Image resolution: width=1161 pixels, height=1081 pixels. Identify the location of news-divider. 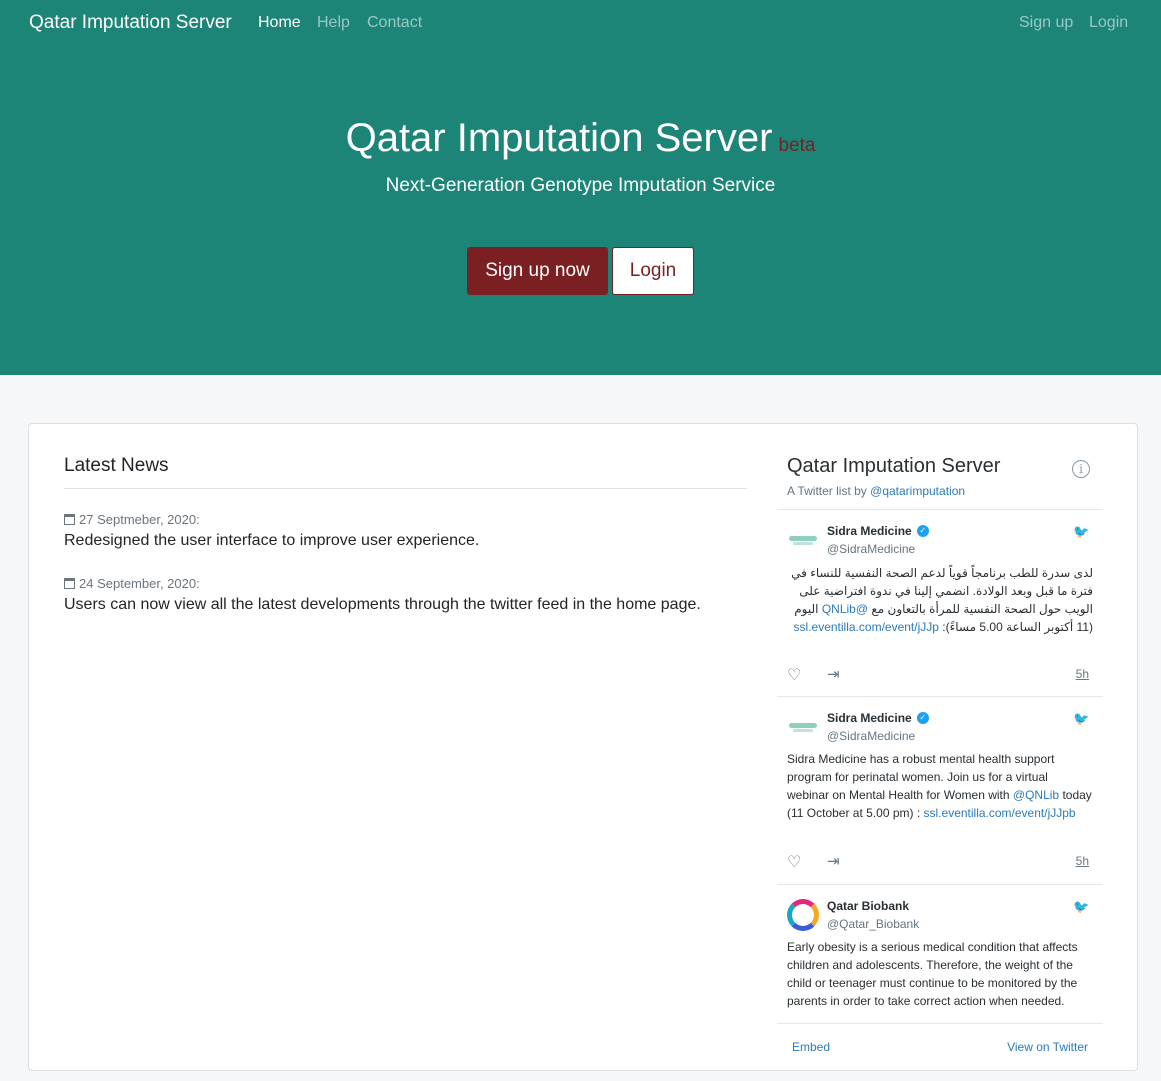
(405, 488).